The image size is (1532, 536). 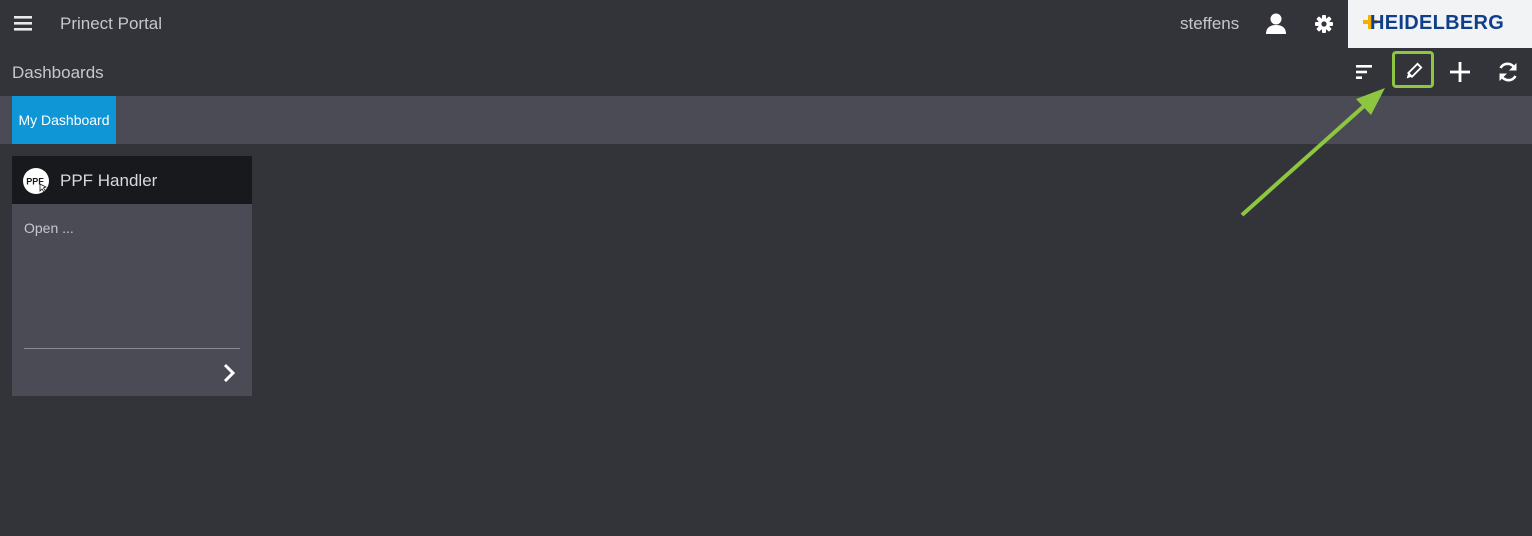 I want to click on gear-icon, so click(x=1324, y=24).